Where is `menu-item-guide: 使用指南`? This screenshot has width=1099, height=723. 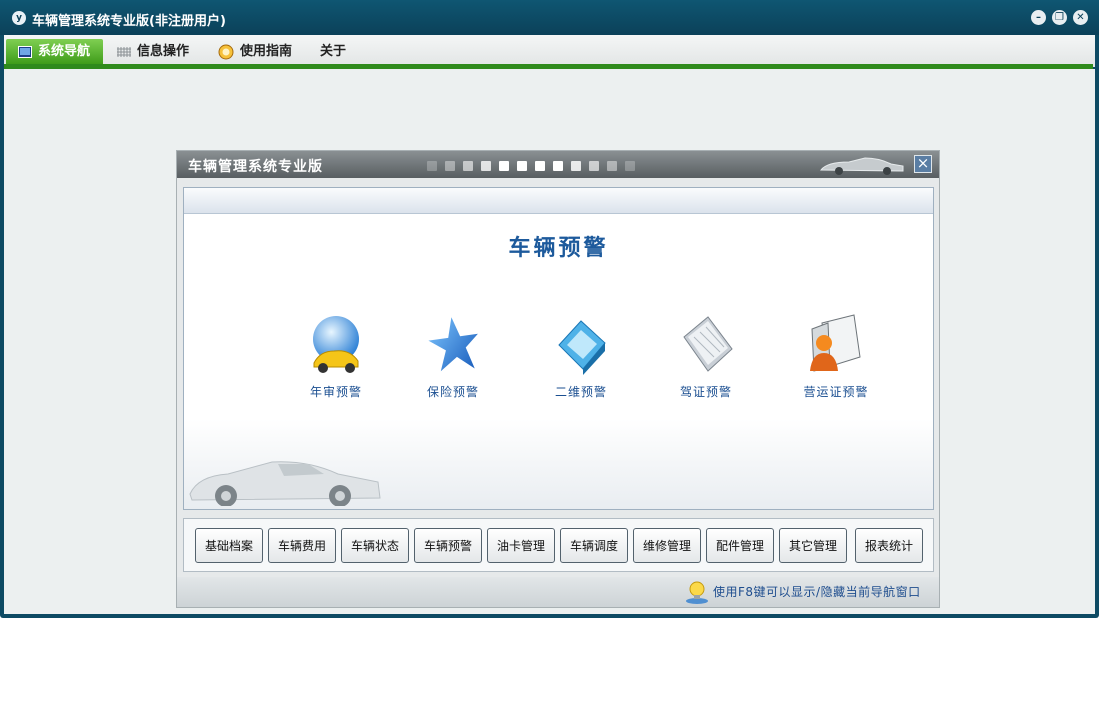
menu-item-guide: 使用指南 is located at coordinates (255, 51).